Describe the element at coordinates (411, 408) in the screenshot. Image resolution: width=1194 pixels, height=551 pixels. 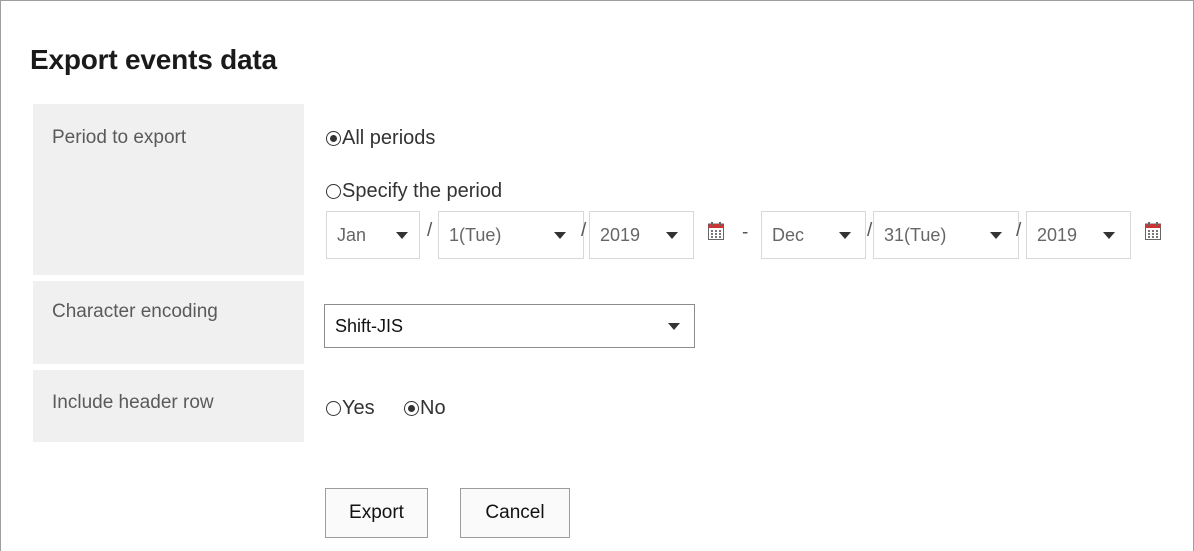
I see `radio-header-no-button` at that location.